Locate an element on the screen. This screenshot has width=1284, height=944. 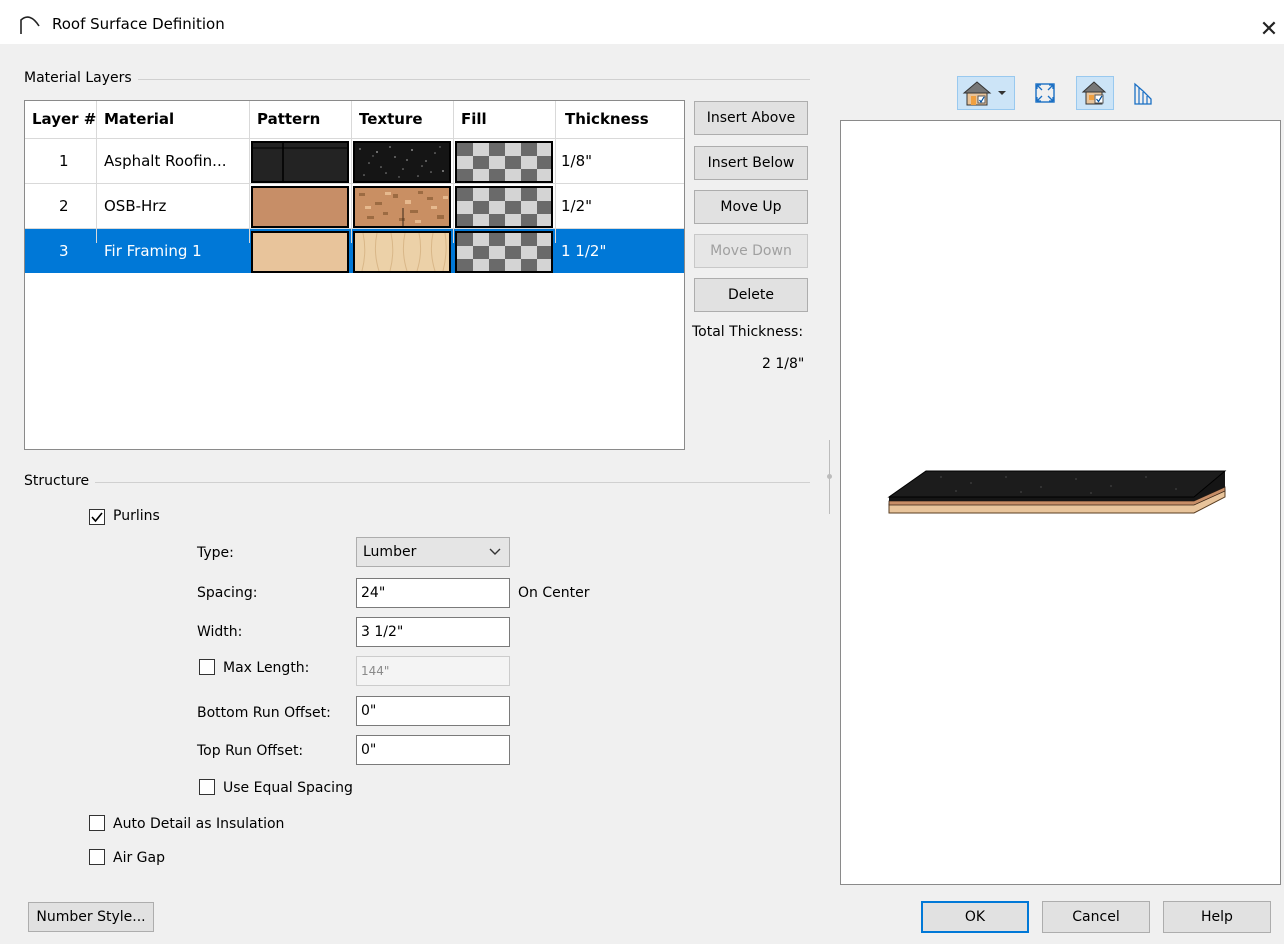
column-header-thickness: Thickness is located at coordinates (607, 119).